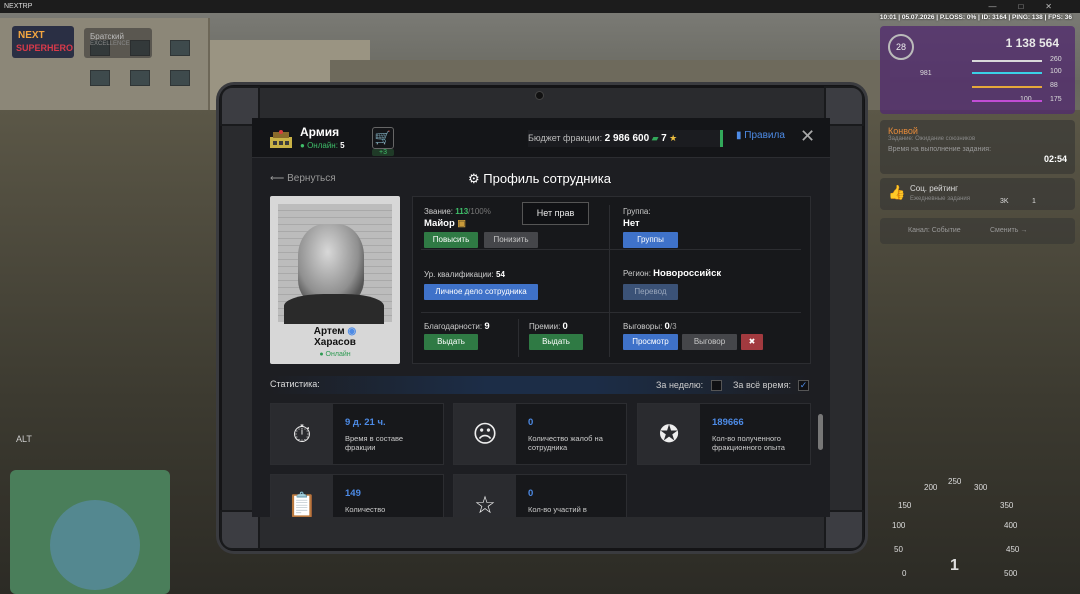 The image size is (1080, 594). Describe the element at coordinates (302, 434) in the screenshot. I see `stopwatch-icon: ⏱` at that location.